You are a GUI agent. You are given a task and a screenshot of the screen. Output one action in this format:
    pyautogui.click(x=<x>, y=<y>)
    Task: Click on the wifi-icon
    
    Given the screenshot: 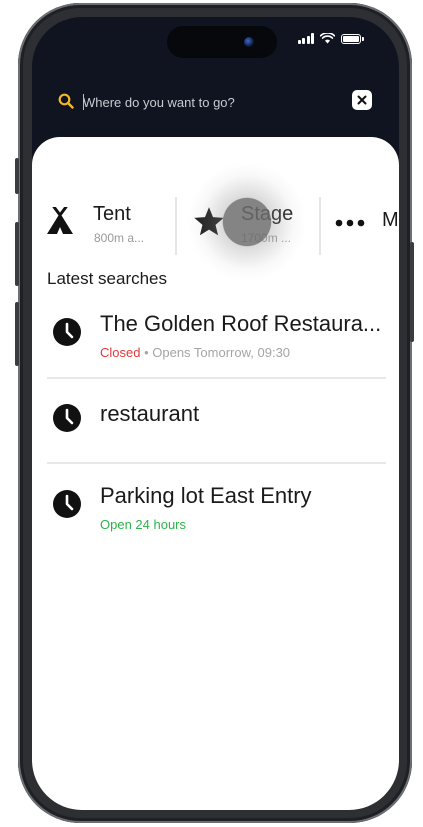 What is the action you would take?
    pyautogui.click(x=327, y=38)
    